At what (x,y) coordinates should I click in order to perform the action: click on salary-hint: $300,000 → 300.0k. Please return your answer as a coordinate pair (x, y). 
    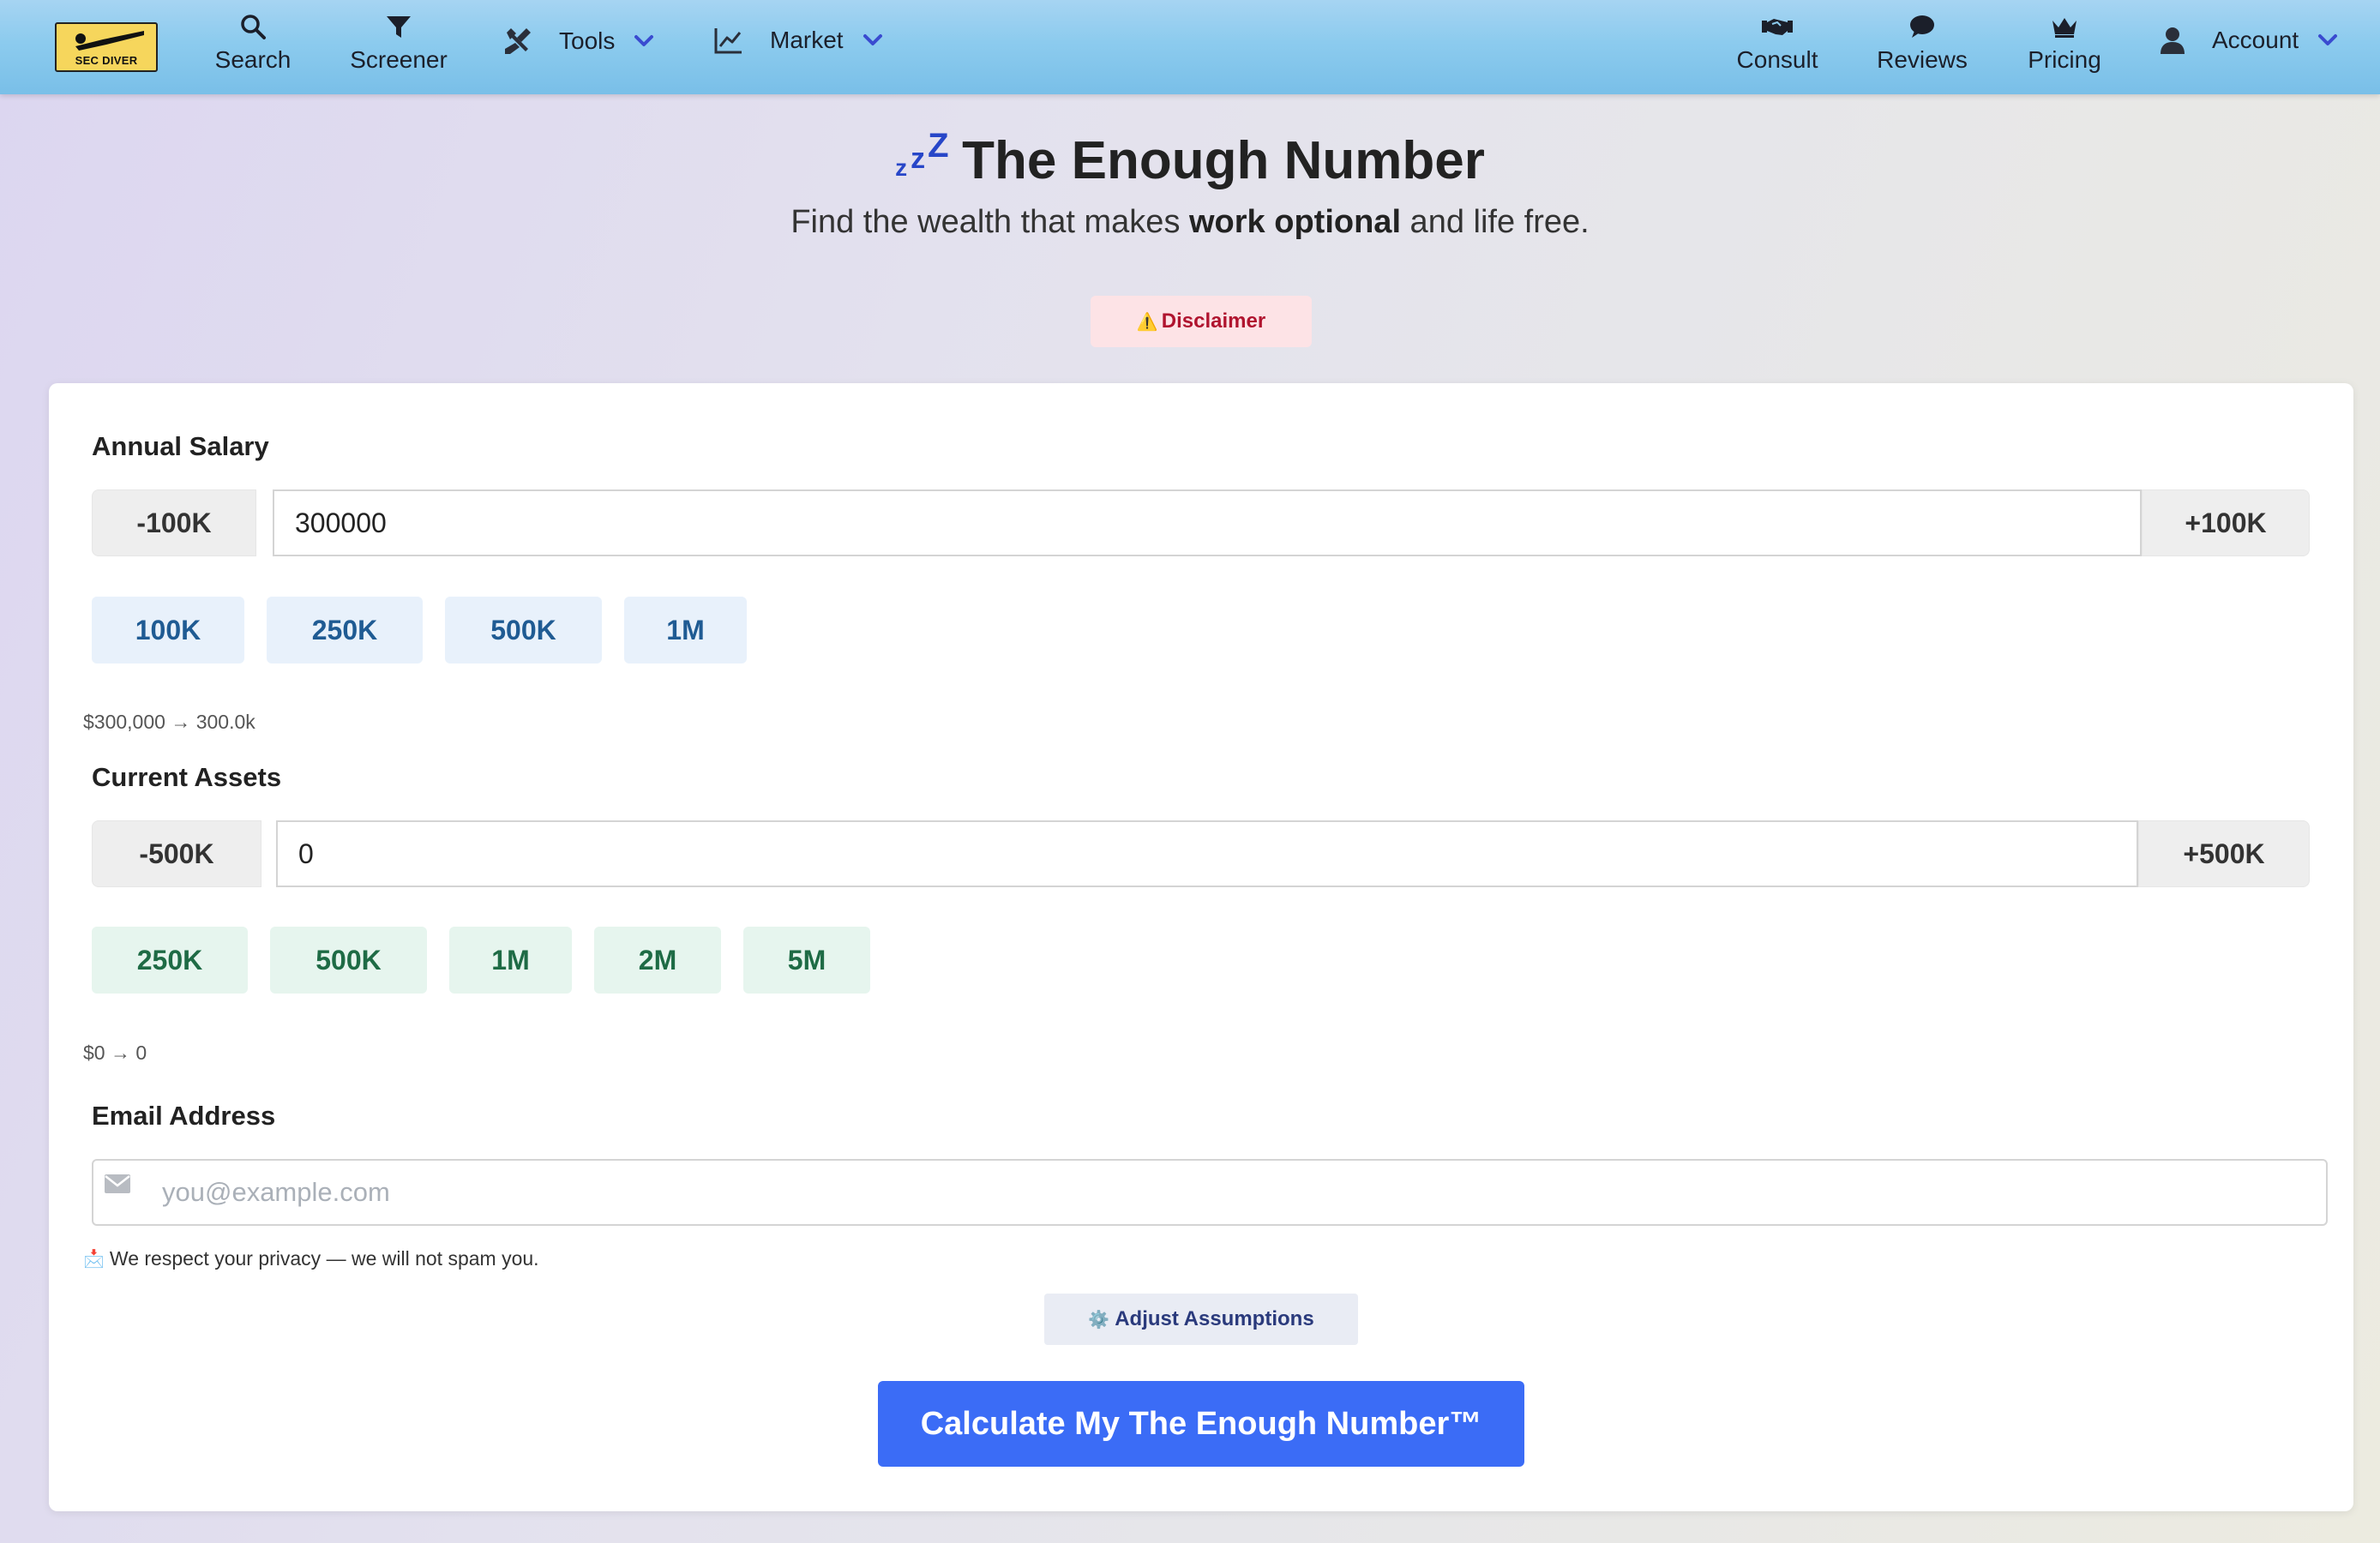
    Looking at the image, I should click on (169, 722).